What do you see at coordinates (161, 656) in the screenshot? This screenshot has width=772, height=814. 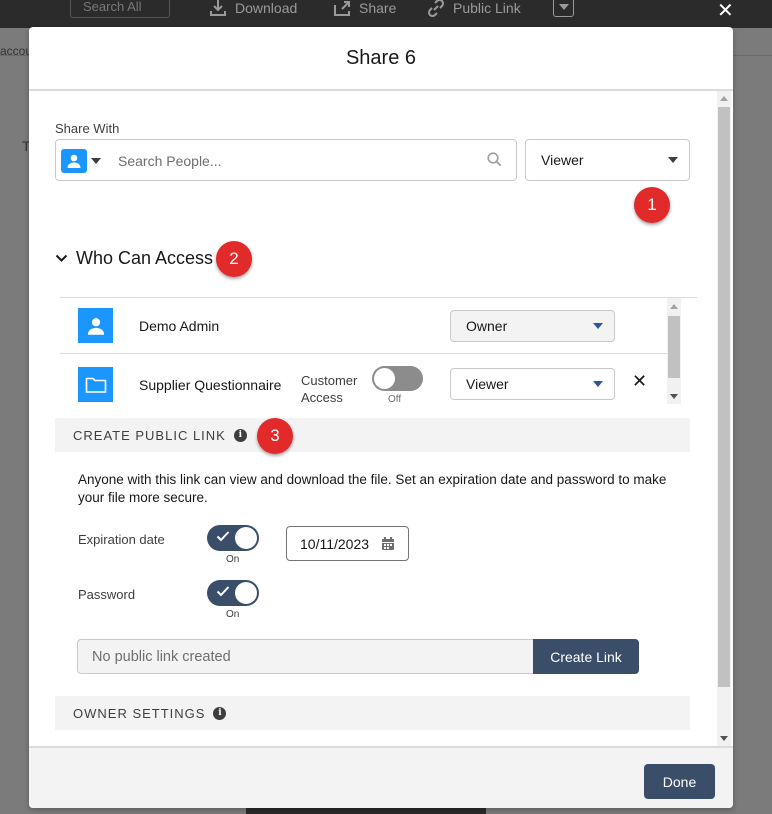 I see `public-link-placeholder: No public link created` at bounding box center [161, 656].